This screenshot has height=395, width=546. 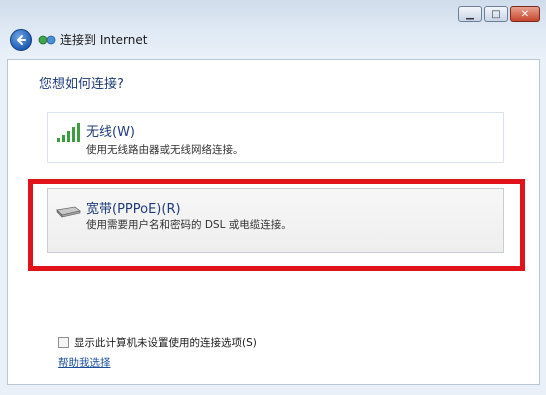 I want to click on close-button: ✕, so click(x=525, y=14).